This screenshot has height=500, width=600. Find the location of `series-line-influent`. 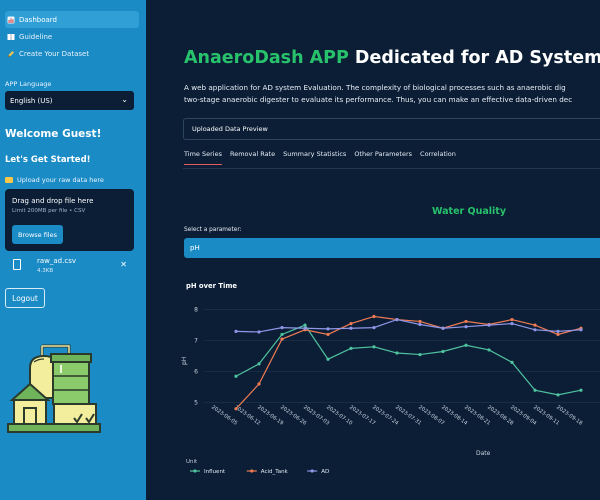

series-line-influent is located at coordinates (408, 360).